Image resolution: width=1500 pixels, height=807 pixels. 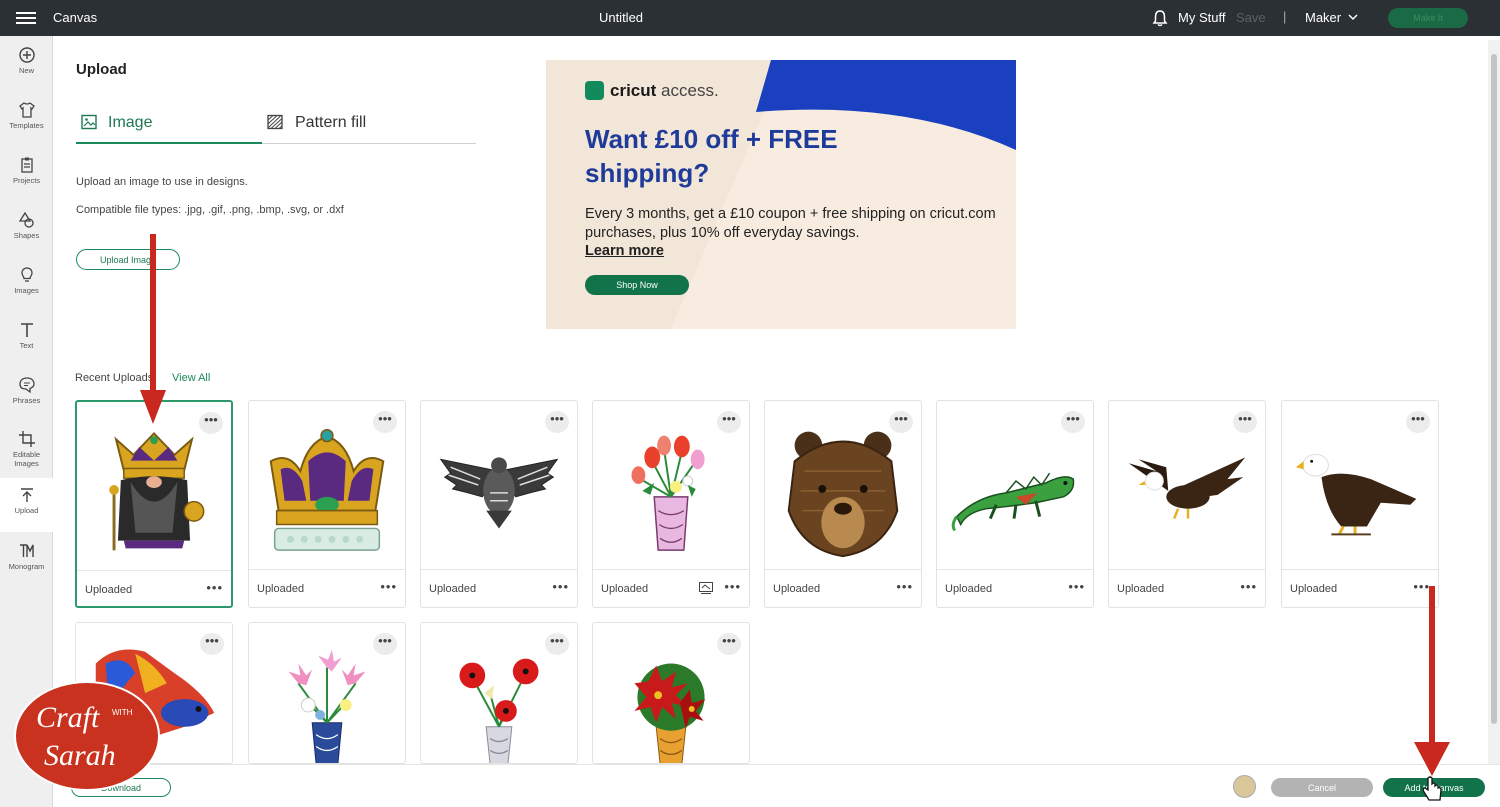 What do you see at coordinates (26, 285) in the screenshot?
I see `sidebar-item-images: Images` at bounding box center [26, 285].